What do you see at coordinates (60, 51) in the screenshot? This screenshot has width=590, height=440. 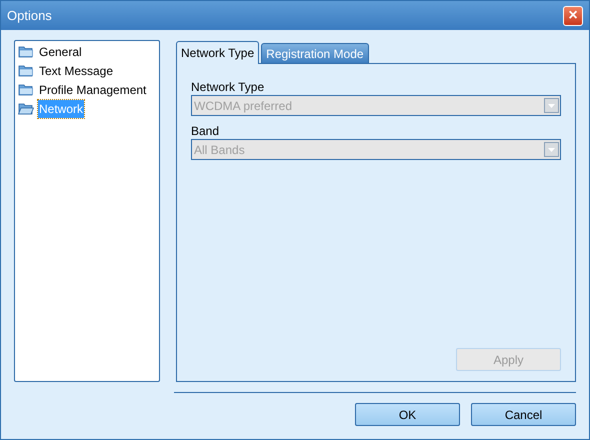 I see `tree-item: General` at bounding box center [60, 51].